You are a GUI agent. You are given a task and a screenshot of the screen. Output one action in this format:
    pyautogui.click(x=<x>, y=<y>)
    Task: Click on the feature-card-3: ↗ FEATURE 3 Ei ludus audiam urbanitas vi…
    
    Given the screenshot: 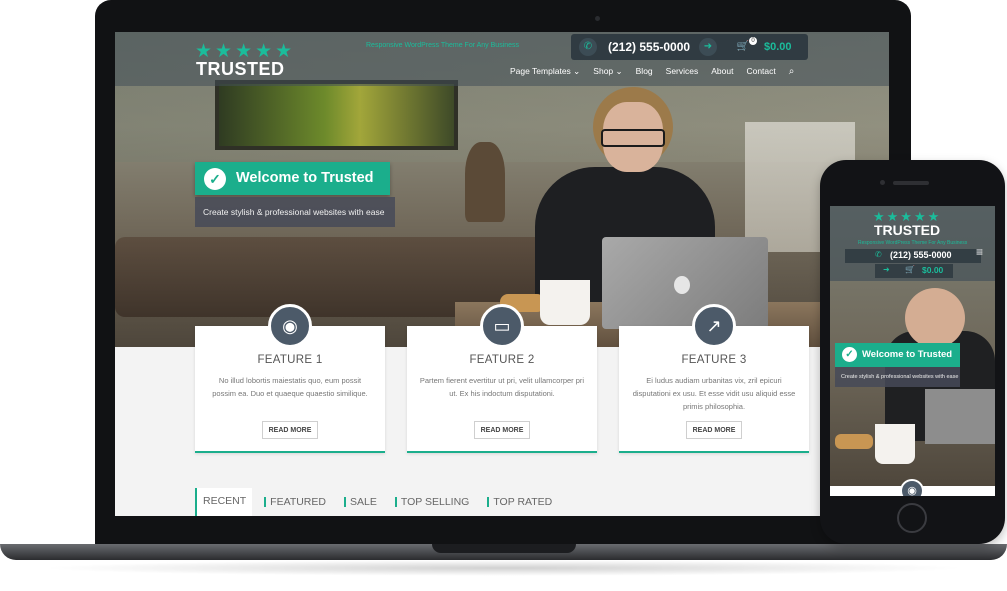 What is the action you would take?
    pyautogui.click(x=714, y=378)
    